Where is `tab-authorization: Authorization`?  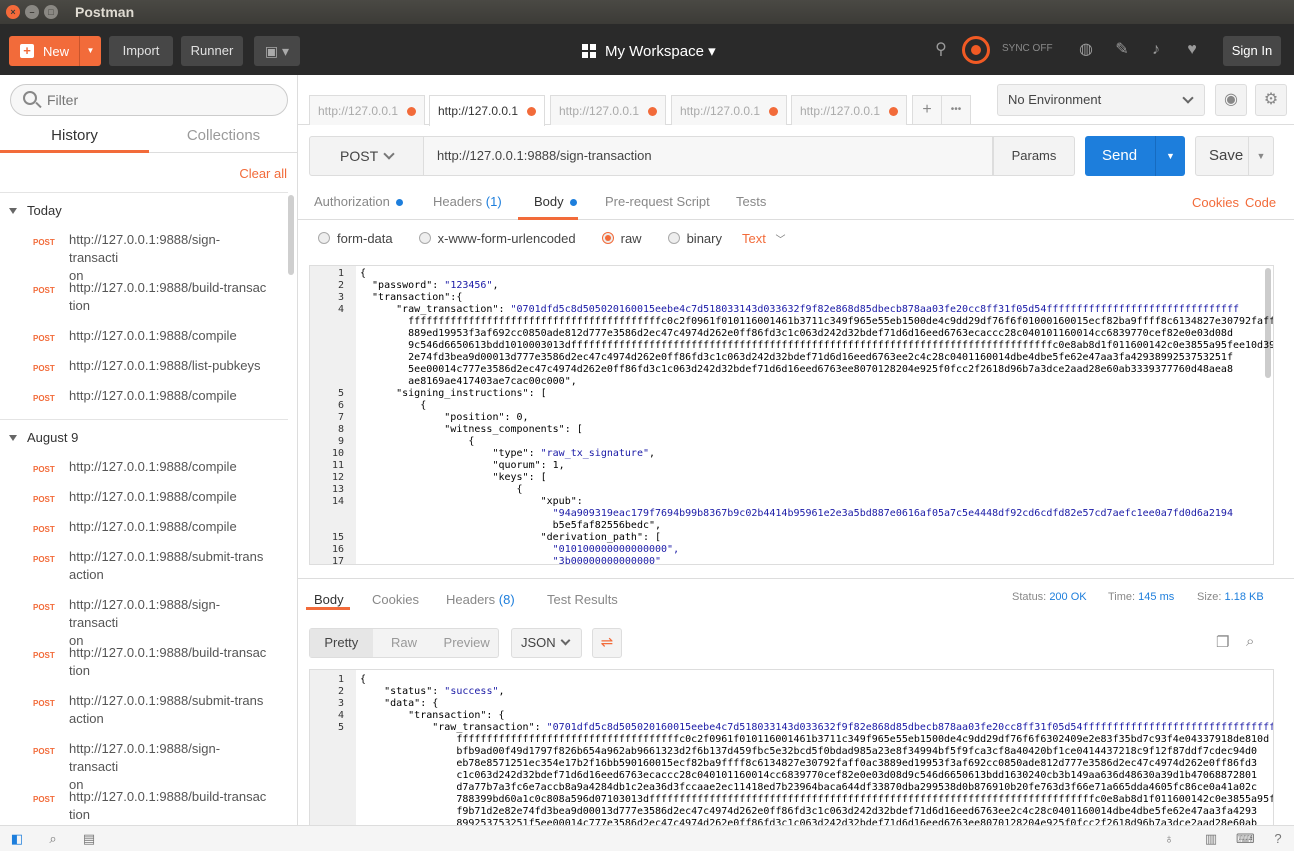
tab-authorization: Authorization is located at coordinates (358, 201).